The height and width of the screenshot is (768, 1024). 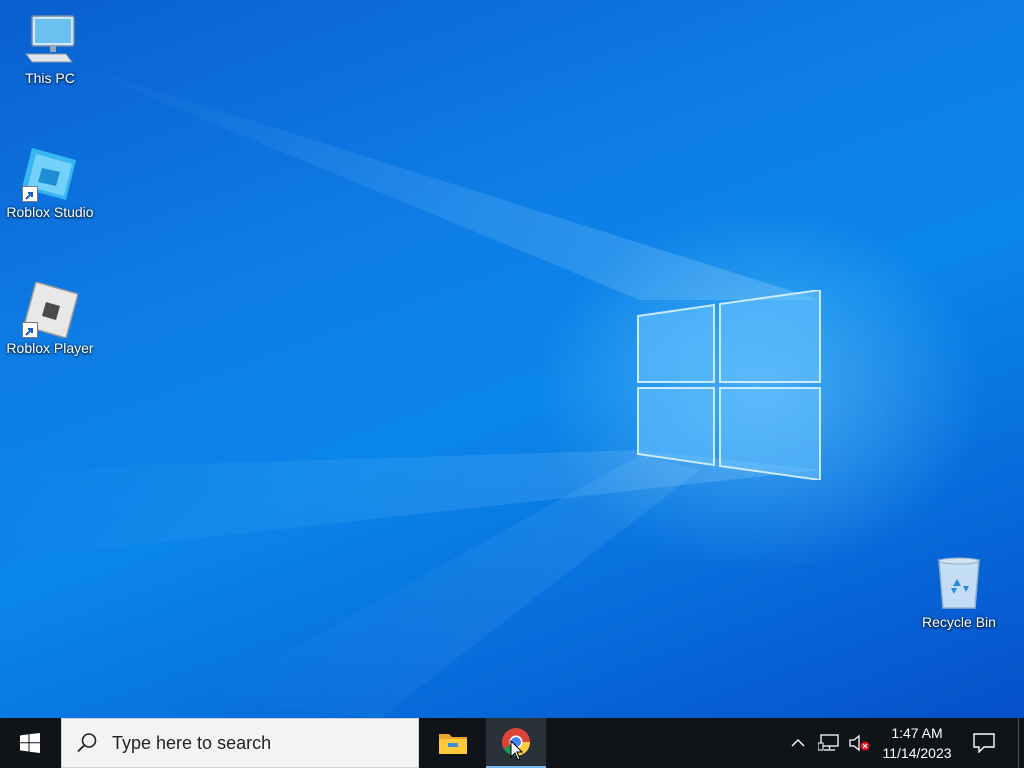 I want to click on desktop-icon-label: This PC, so click(x=50, y=78).